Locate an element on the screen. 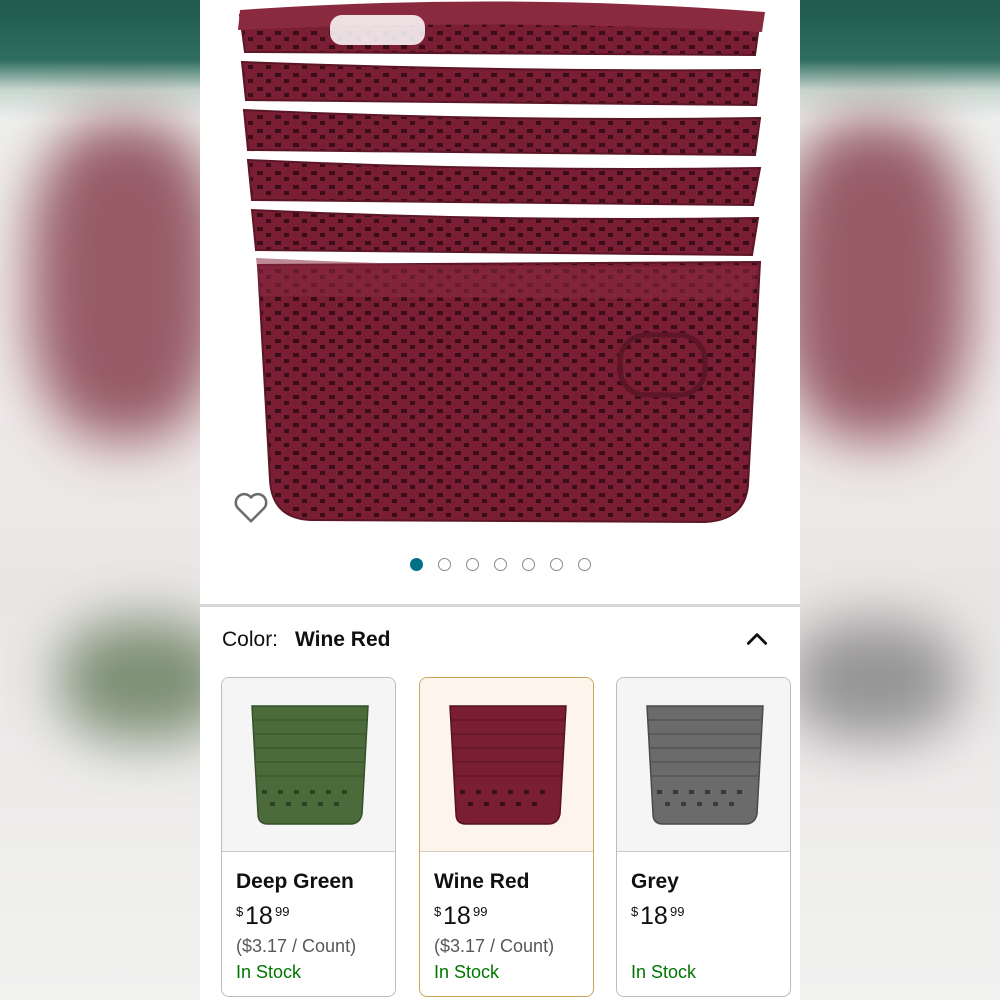  selected-color-value: Wine Red is located at coordinates (343, 639).